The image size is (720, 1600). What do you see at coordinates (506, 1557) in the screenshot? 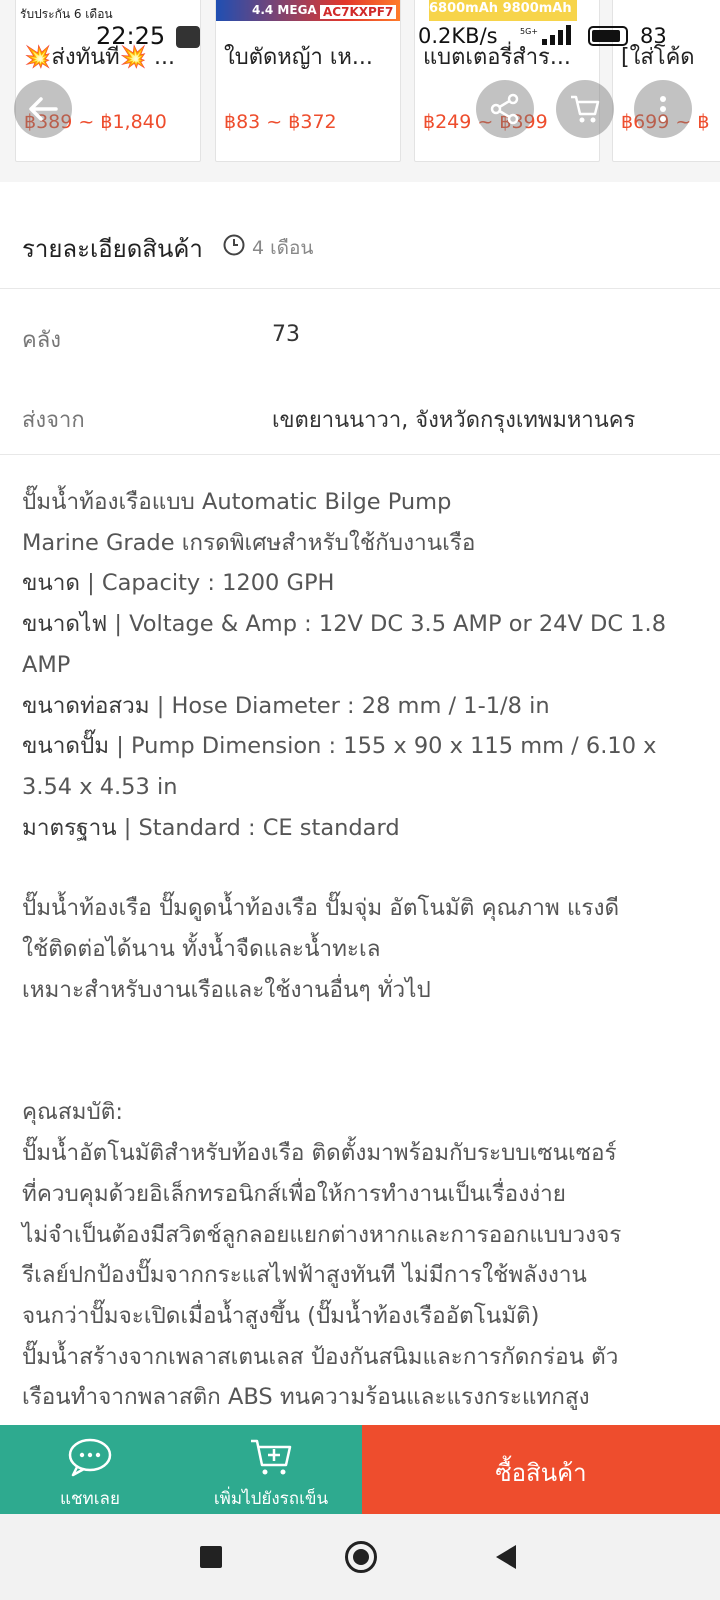
I see `system-back-button` at bounding box center [506, 1557].